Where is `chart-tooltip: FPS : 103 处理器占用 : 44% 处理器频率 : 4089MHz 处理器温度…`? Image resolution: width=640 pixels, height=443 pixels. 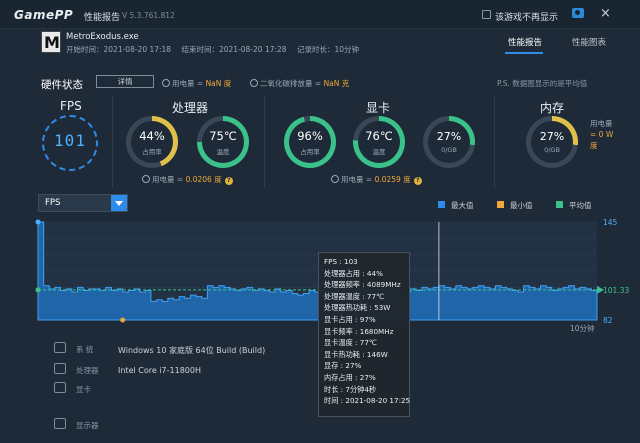
chart-tooltip: FPS : 103 处理器占用 : 44% 处理器频率 : 4089MHz 处理器温度… is located at coordinates (364, 334).